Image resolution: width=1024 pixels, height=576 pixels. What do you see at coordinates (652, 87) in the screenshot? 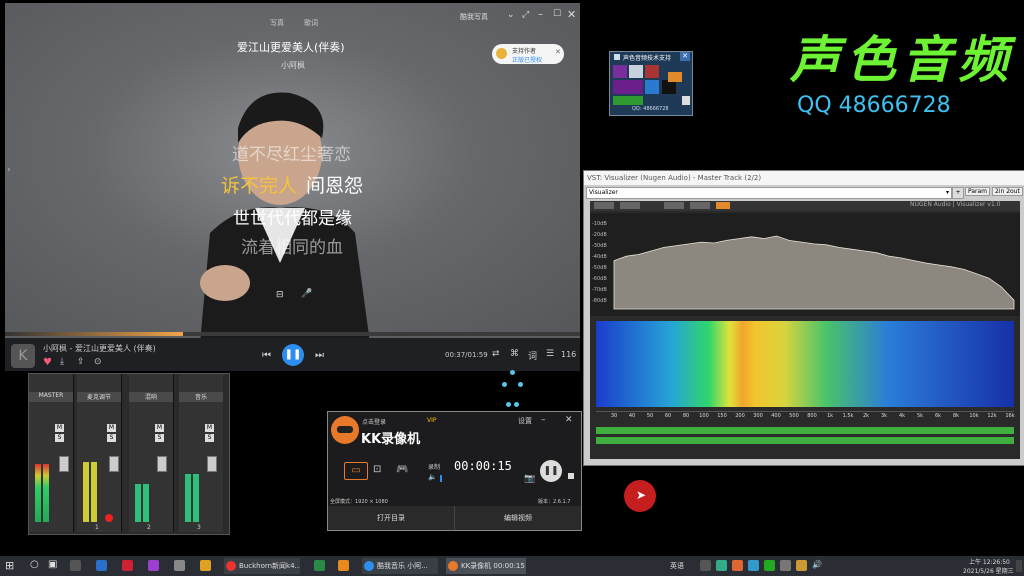
I see `widget-mic-icon` at bounding box center [652, 87].